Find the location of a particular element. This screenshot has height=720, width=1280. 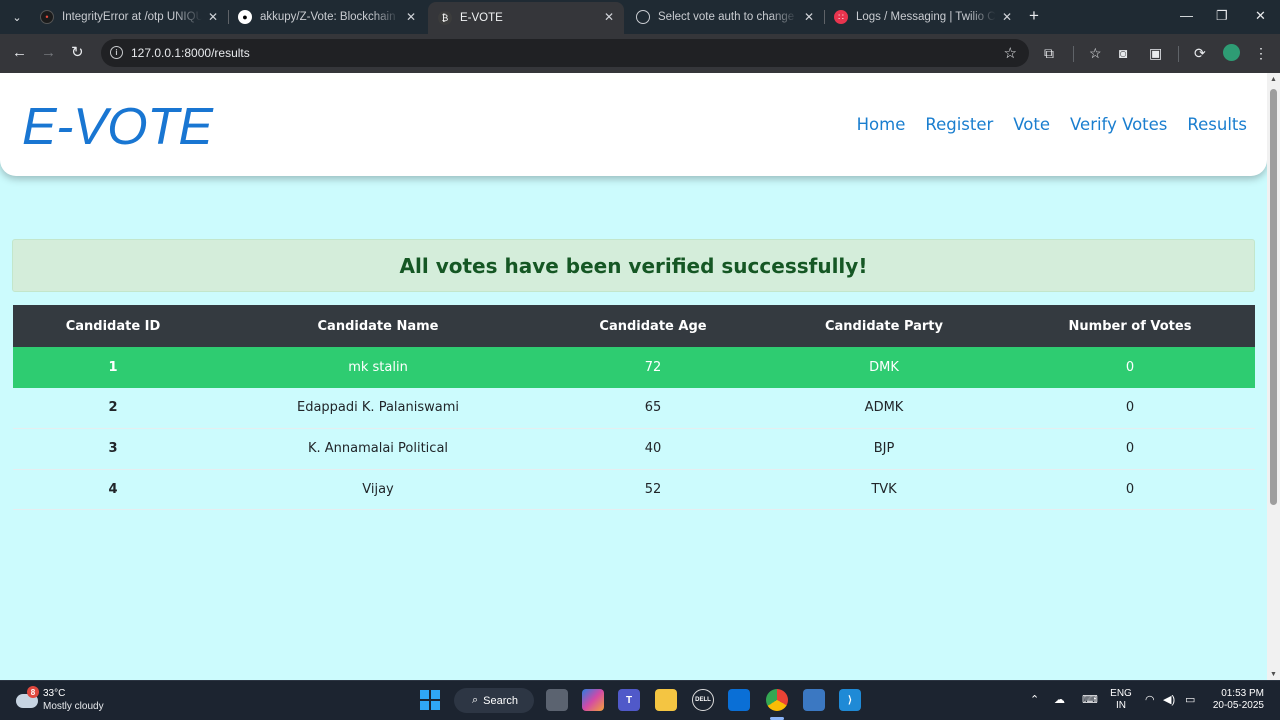

tab-integrity-error: • IntegrityError at /otp UNIQUE c ✕ is located at coordinates (129, 17).